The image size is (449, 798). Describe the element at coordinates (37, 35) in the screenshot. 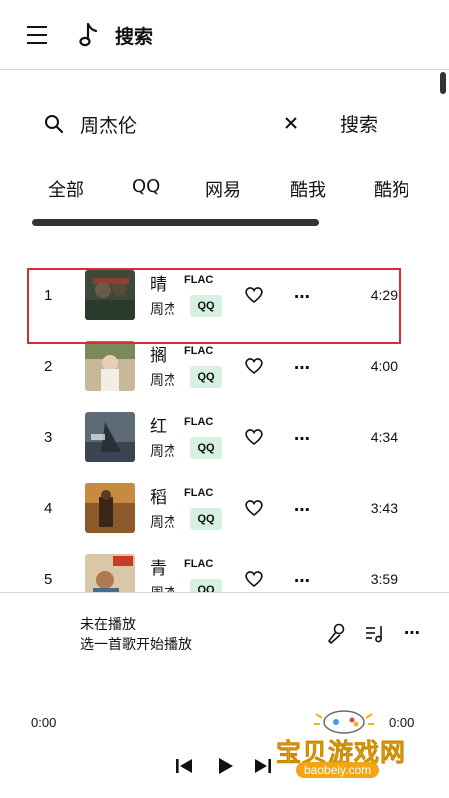

I see `hamburger-menu-icon` at that location.